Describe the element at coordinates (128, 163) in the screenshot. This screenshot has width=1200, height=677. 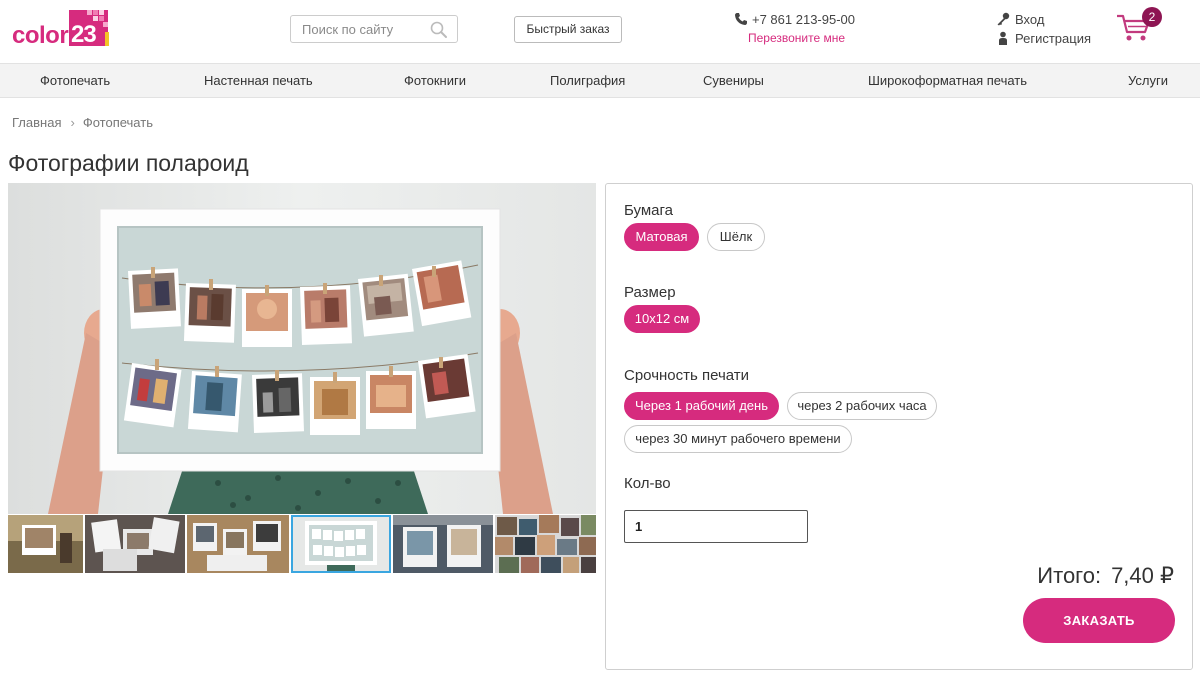
I see `page-title: Фотографии полароид` at that location.